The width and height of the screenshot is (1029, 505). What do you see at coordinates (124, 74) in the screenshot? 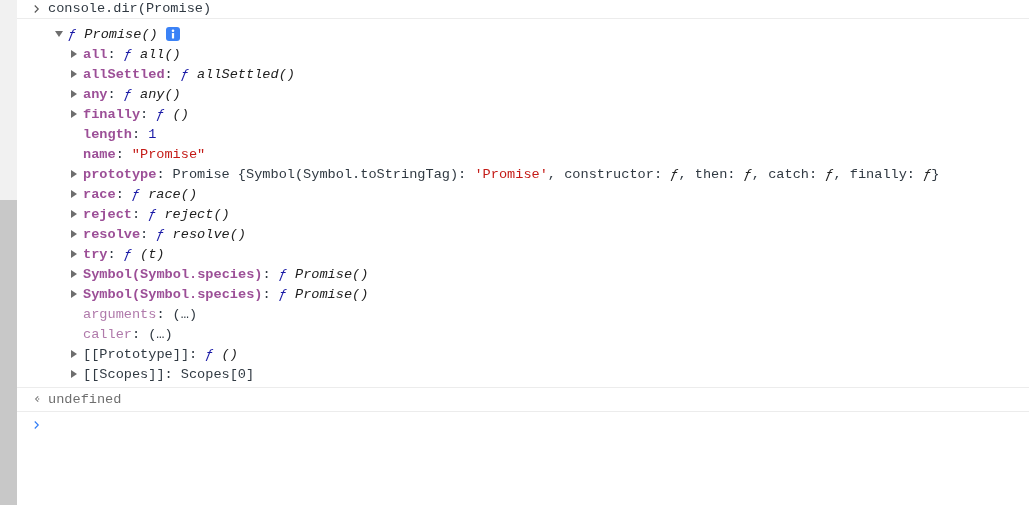
I see `property-key: allSettled` at bounding box center [124, 74].